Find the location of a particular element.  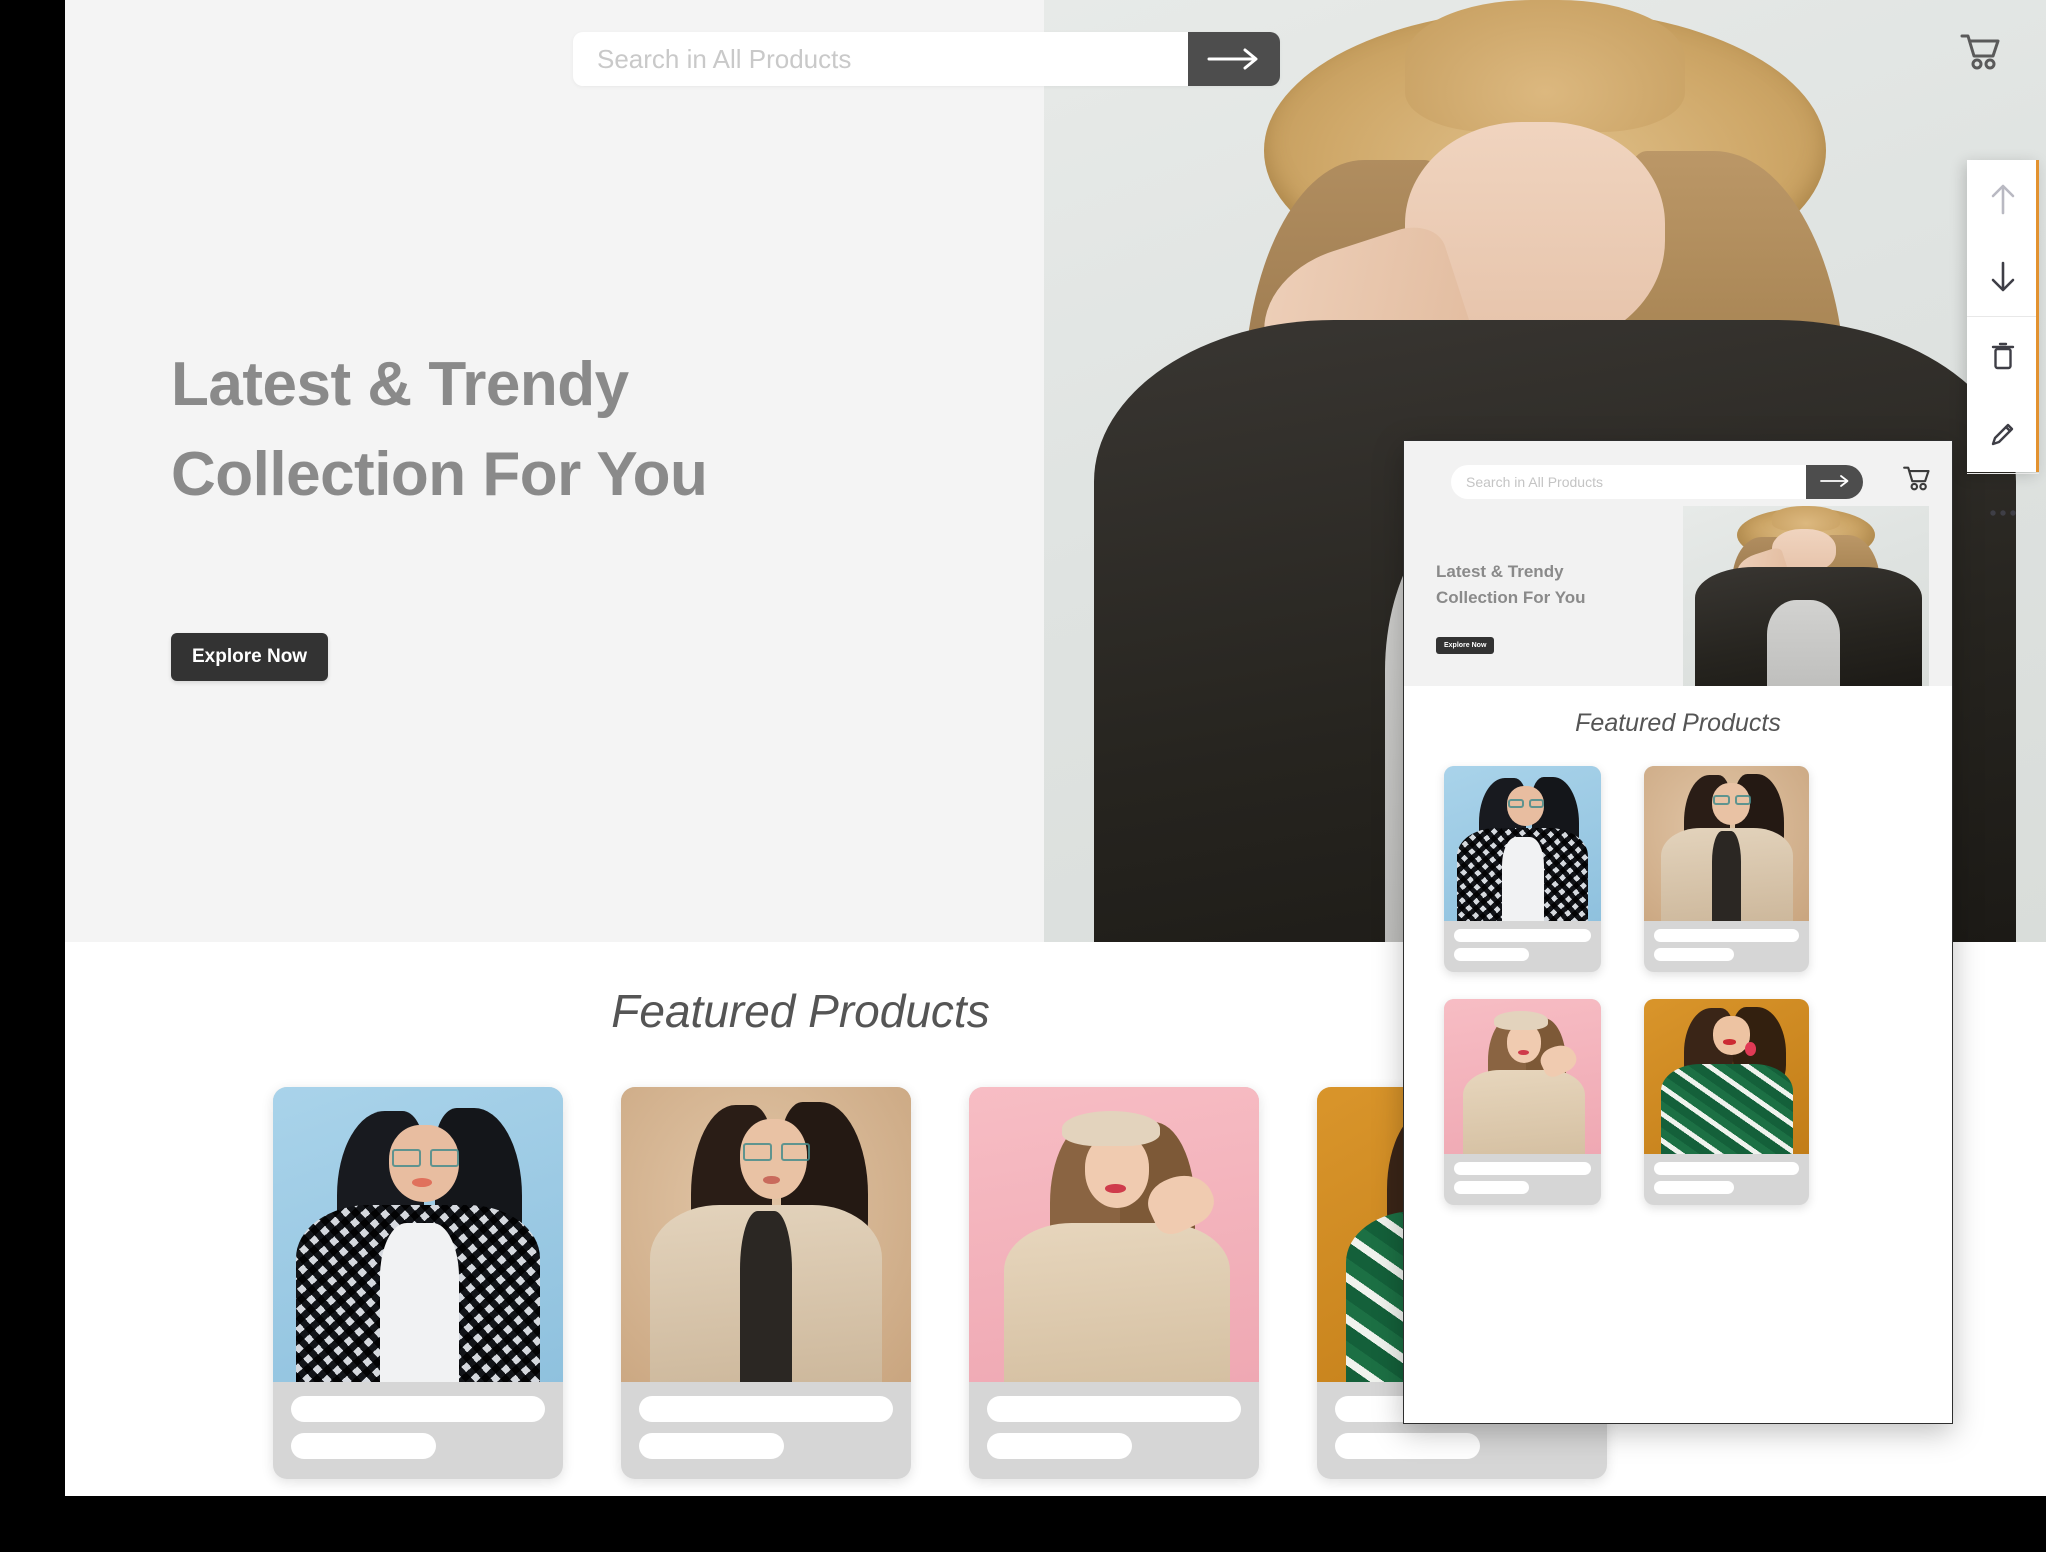

arrow-up-icon is located at coordinates (2003, 199).